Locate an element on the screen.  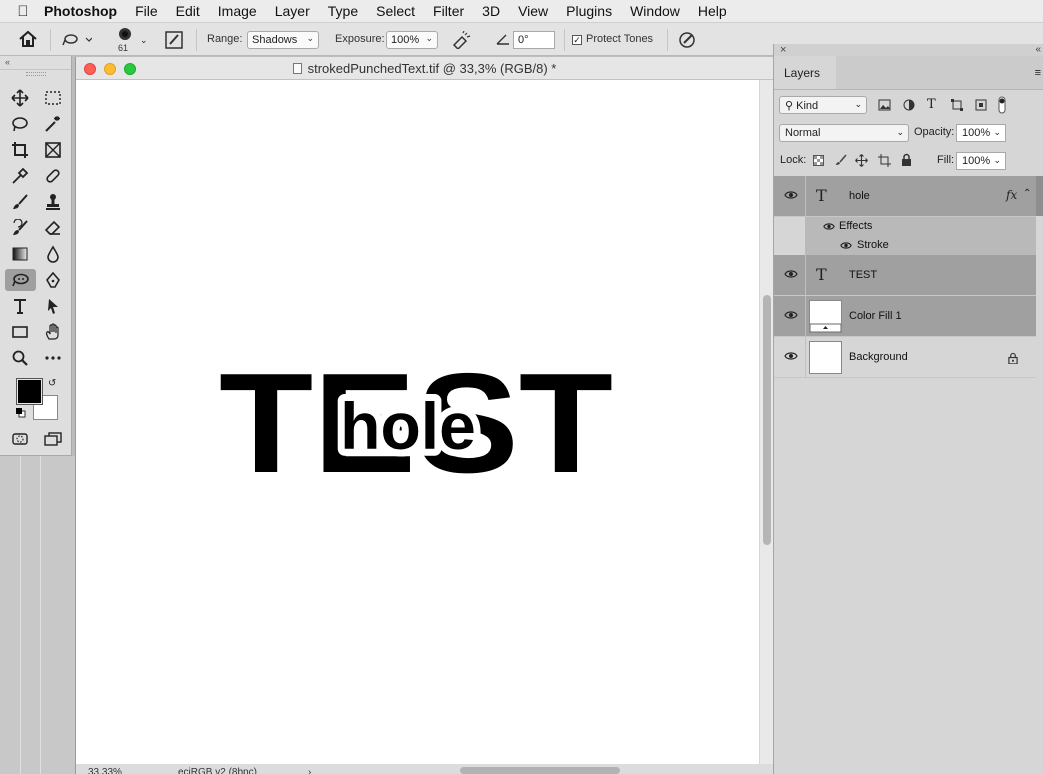
menu-select: Select is located at coordinates (395, 11).